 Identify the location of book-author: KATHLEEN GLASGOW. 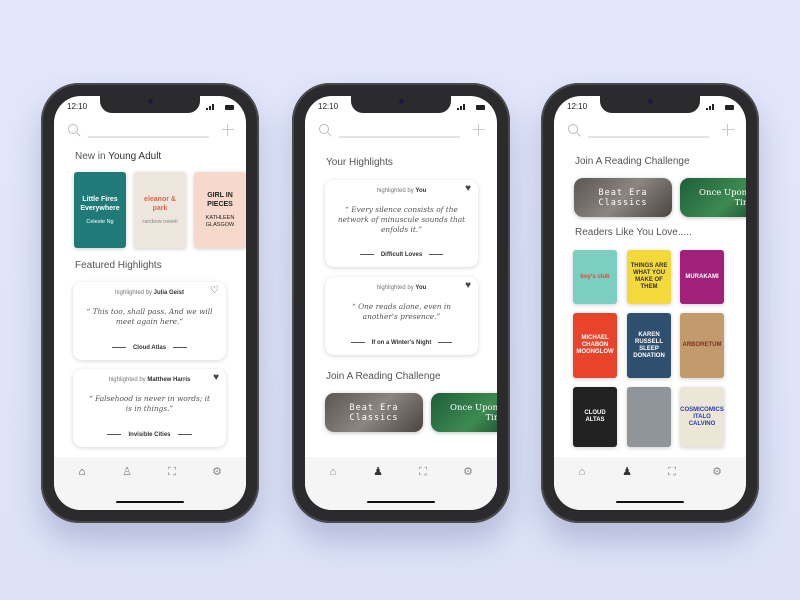
(220, 221).